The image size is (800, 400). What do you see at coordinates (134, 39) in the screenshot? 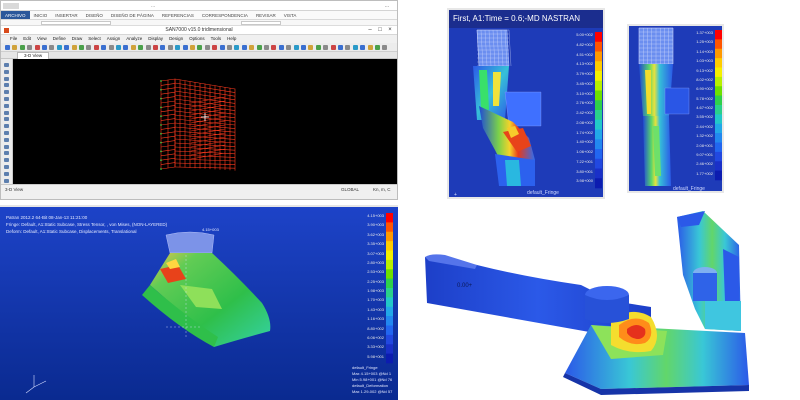
I see `menu-item: Analyze` at bounding box center [134, 39].